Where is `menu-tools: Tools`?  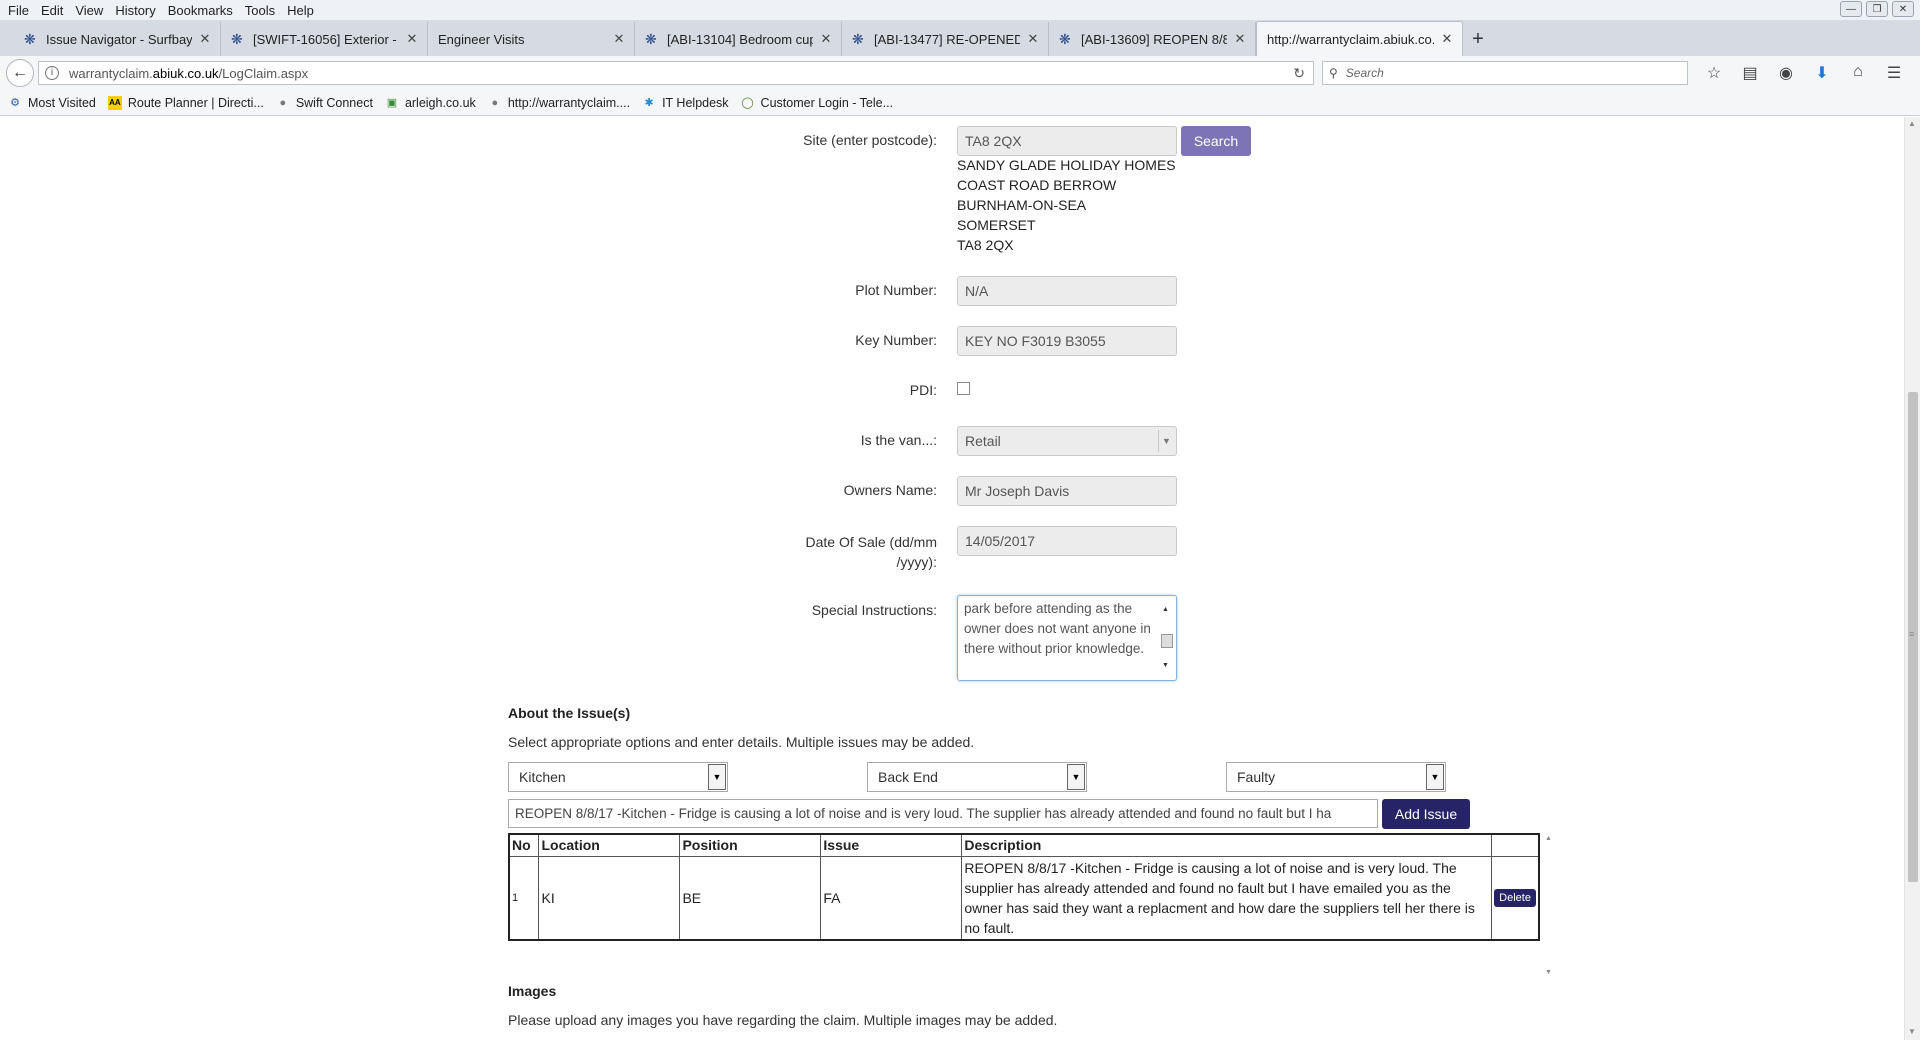
menu-tools: Tools is located at coordinates (260, 10).